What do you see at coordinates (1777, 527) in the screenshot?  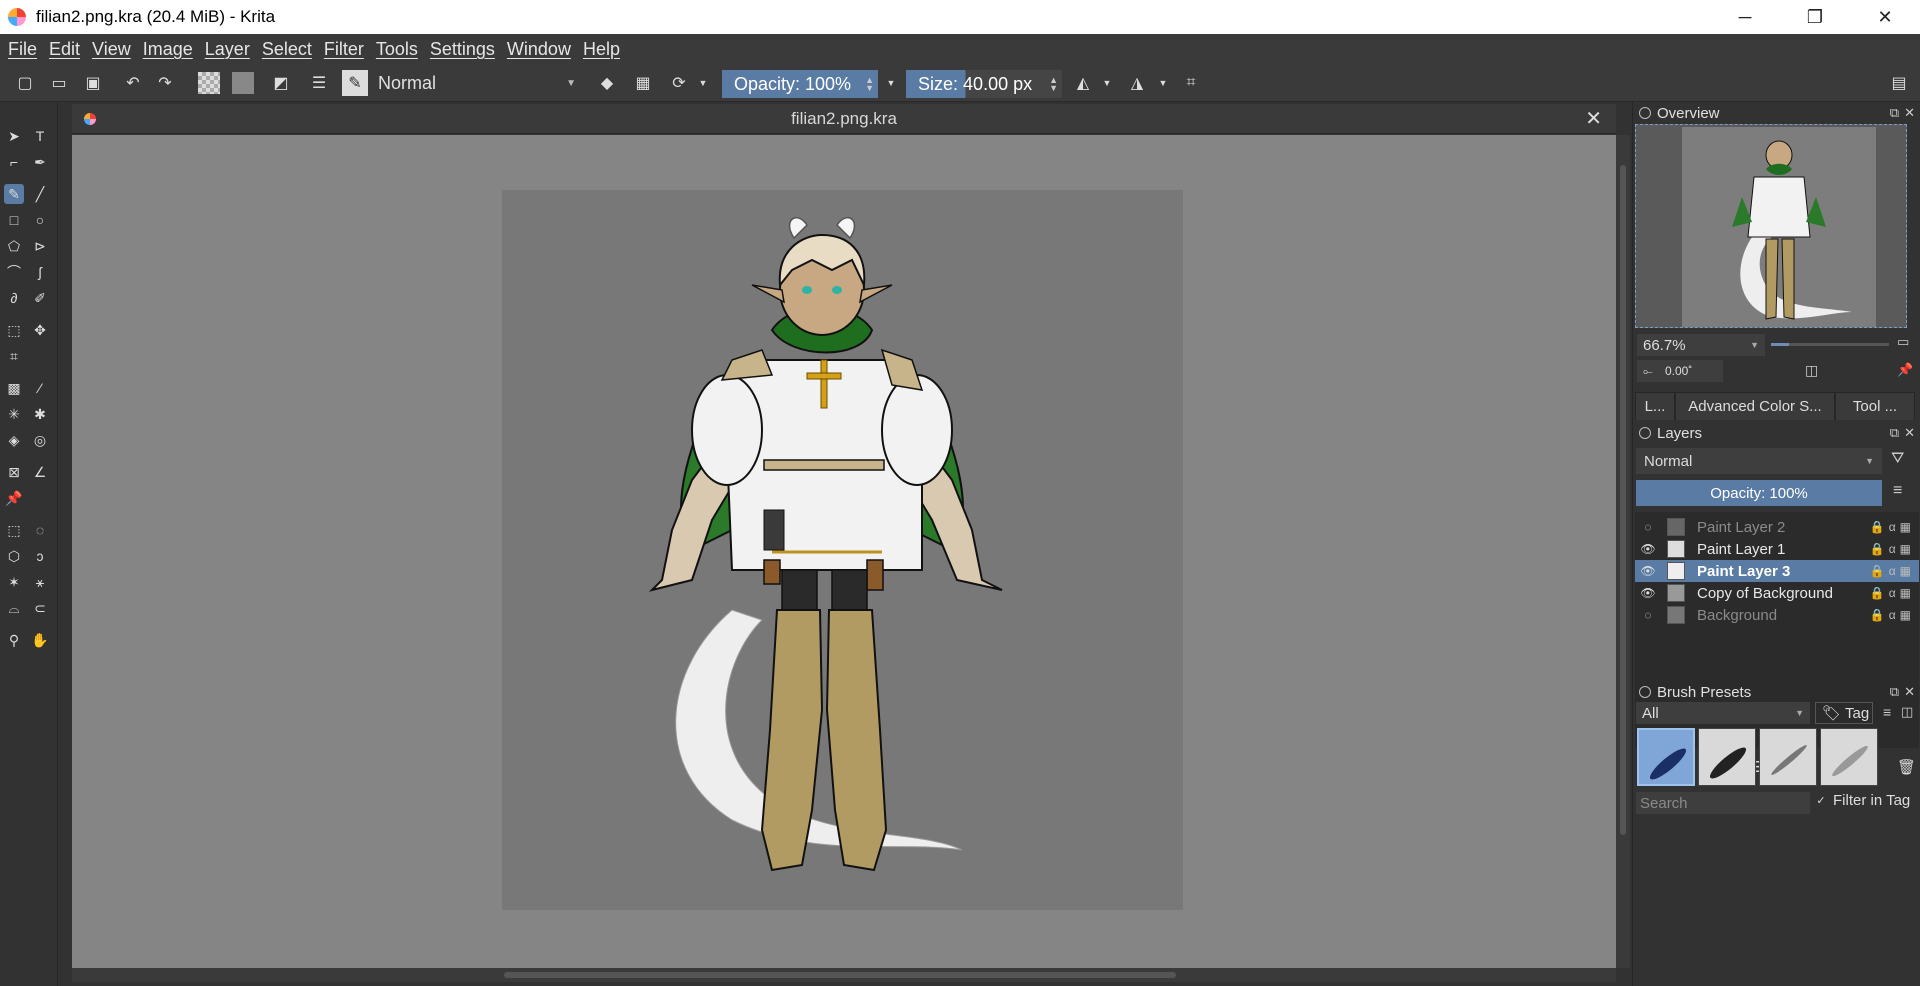 I see `layer-row: ◌ Paint Layer 2 🔒α▦` at bounding box center [1777, 527].